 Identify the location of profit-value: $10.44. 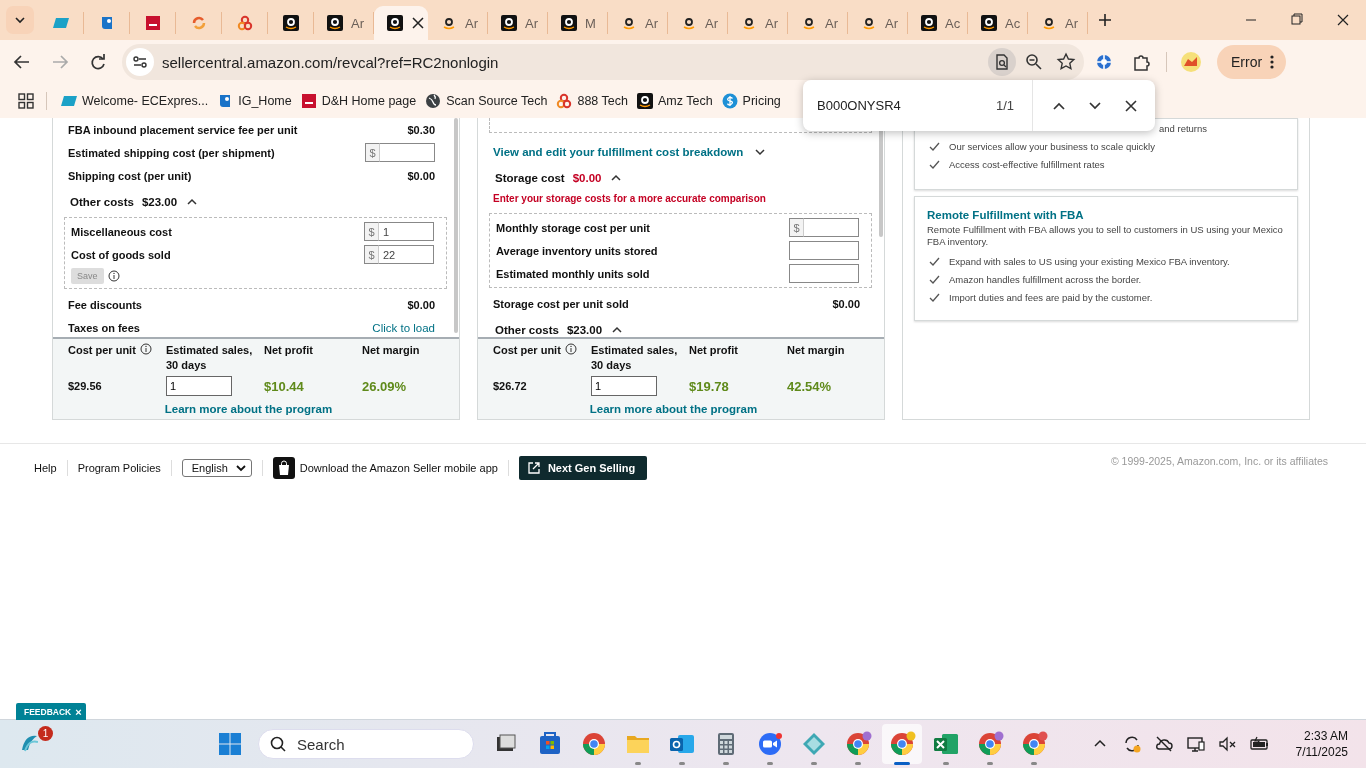
(284, 386).